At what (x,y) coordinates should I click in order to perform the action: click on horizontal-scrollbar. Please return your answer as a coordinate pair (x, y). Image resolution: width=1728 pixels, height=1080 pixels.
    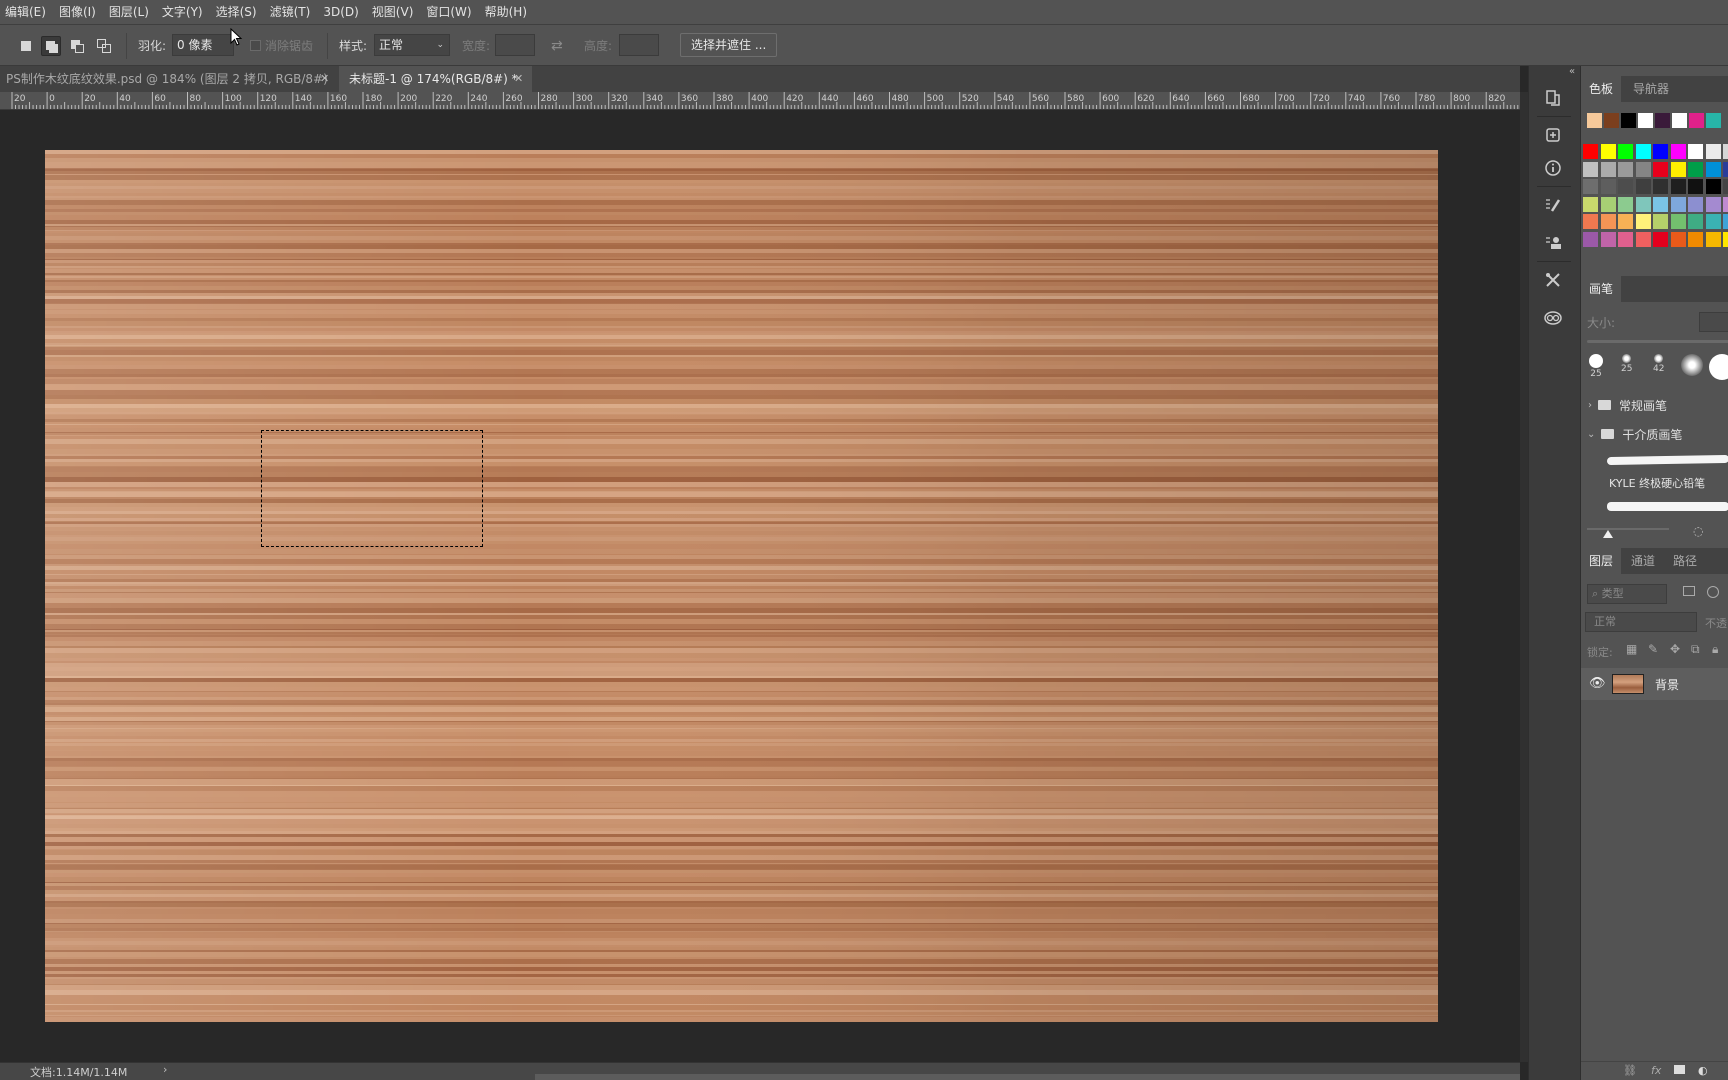
    Looking at the image, I should click on (1027, 1077).